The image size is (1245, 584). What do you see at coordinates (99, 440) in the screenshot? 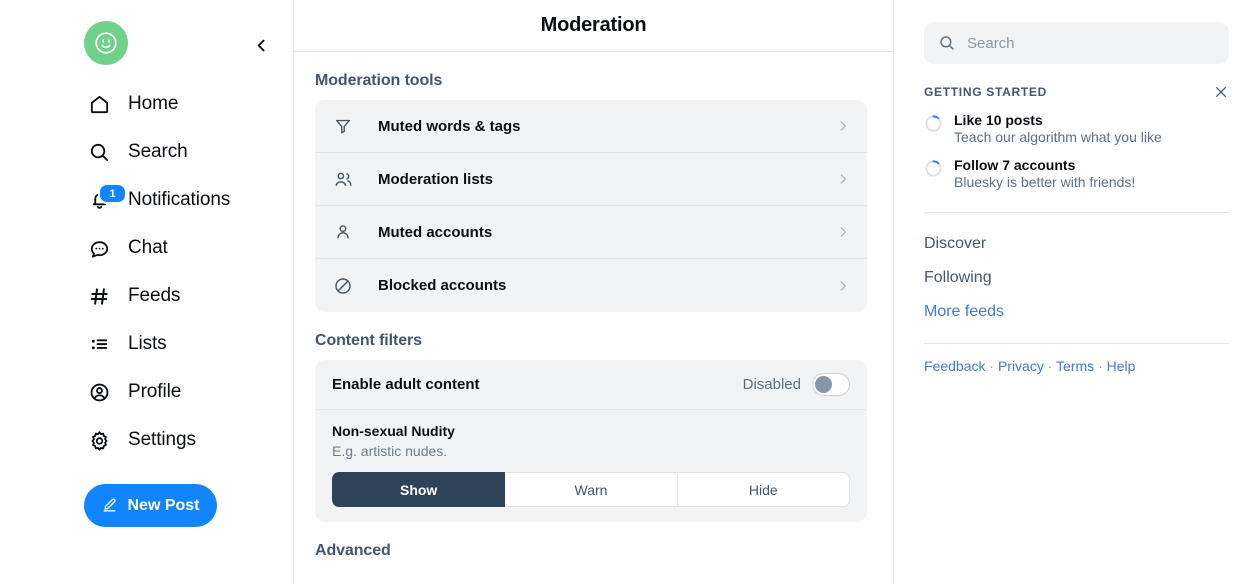
I see `gear-icon` at bounding box center [99, 440].